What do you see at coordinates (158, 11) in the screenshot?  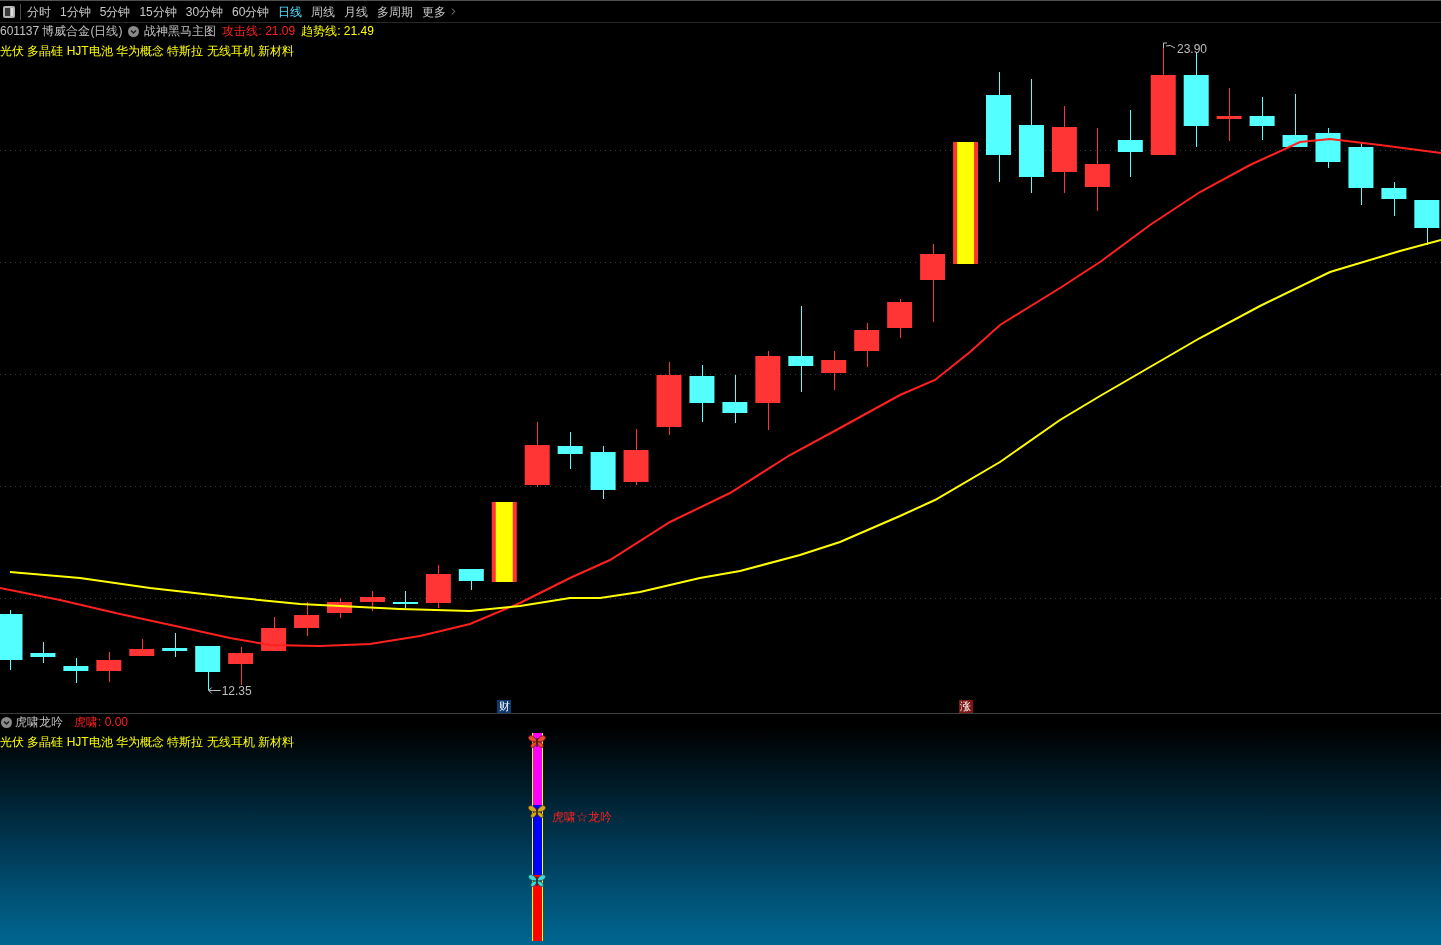 I see `period-tab: 15分钟` at bounding box center [158, 11].